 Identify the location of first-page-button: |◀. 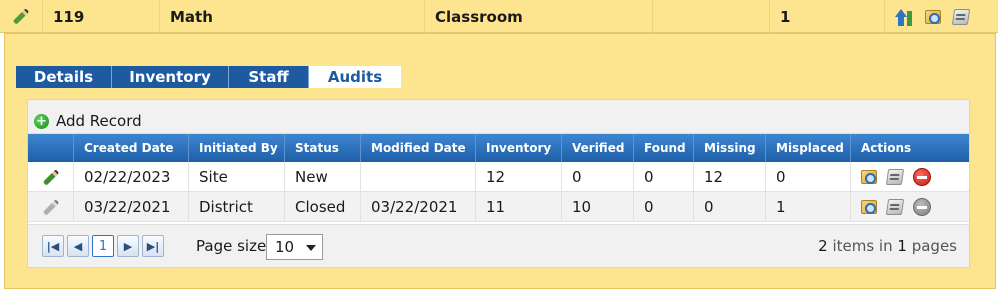
(53, 246).